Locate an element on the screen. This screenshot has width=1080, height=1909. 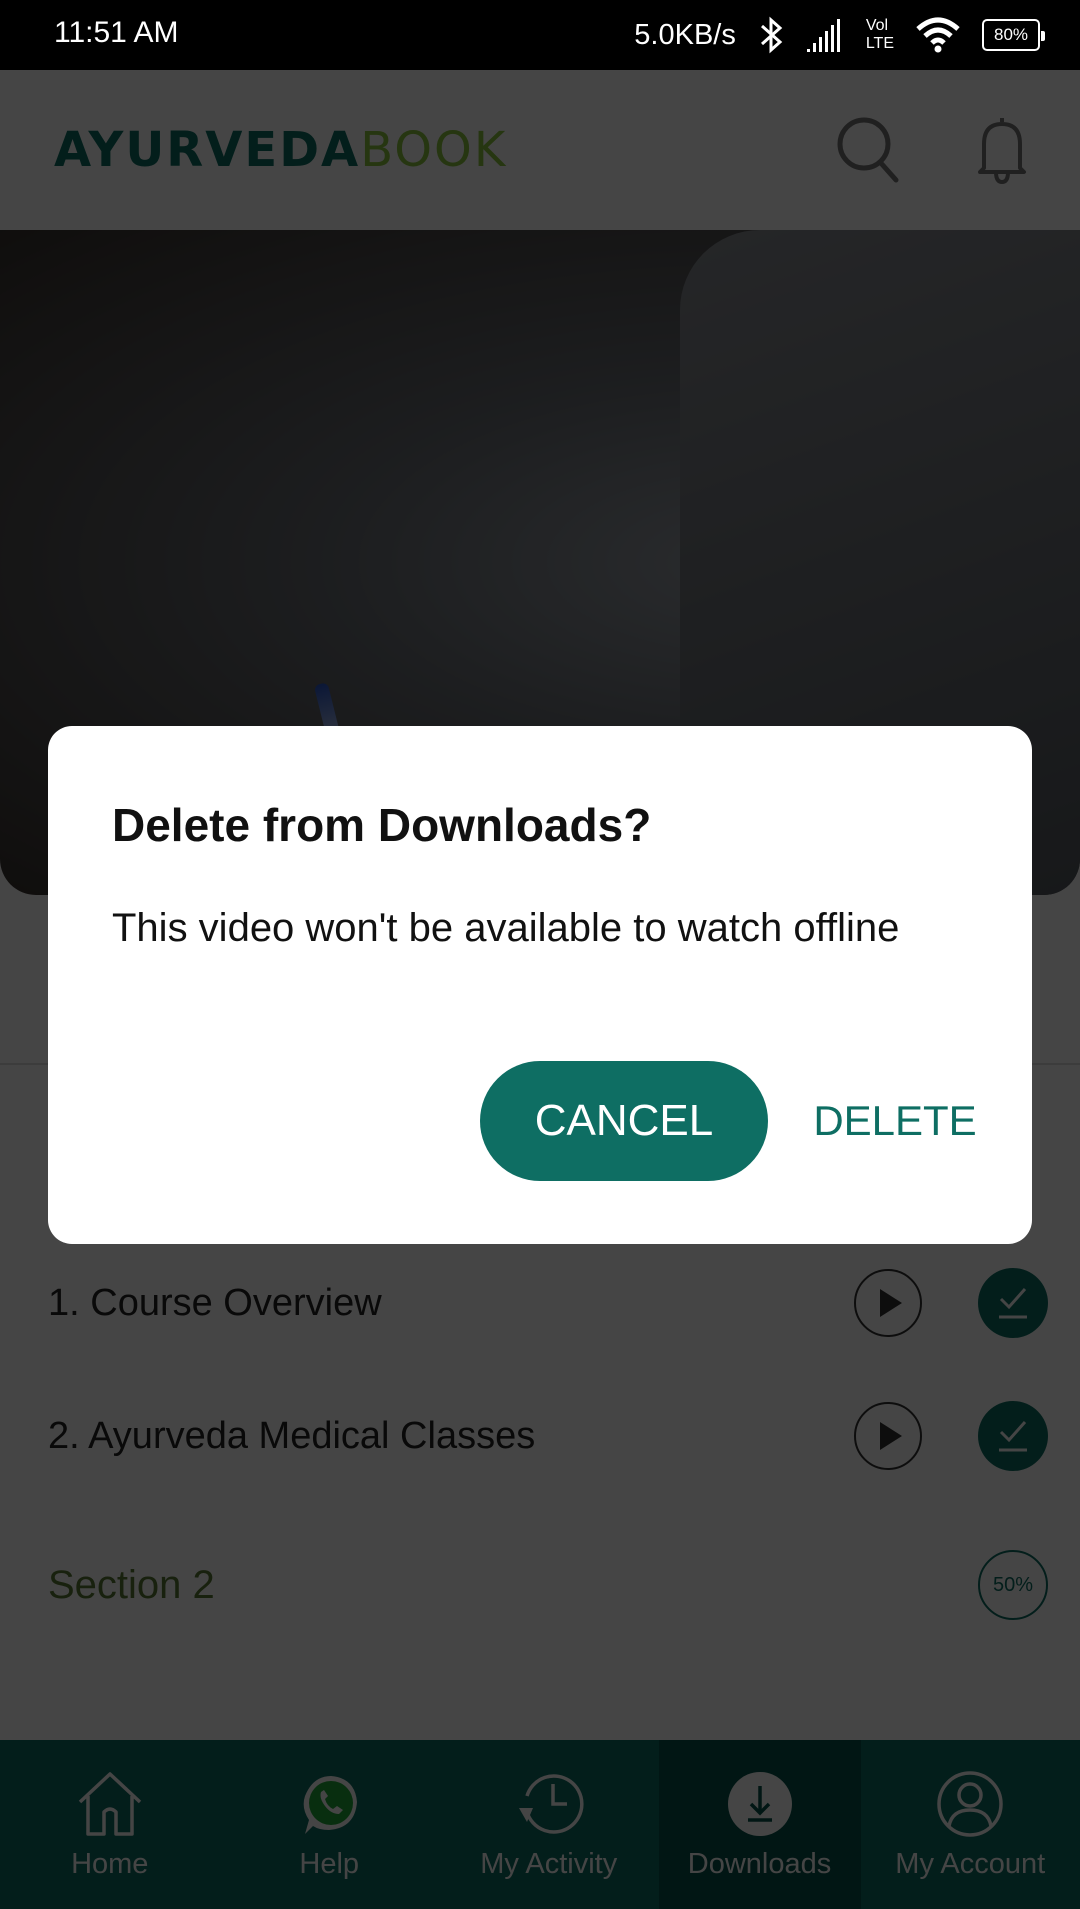
volte-indicator: Vol LTE is located at coordinates (880, 35).